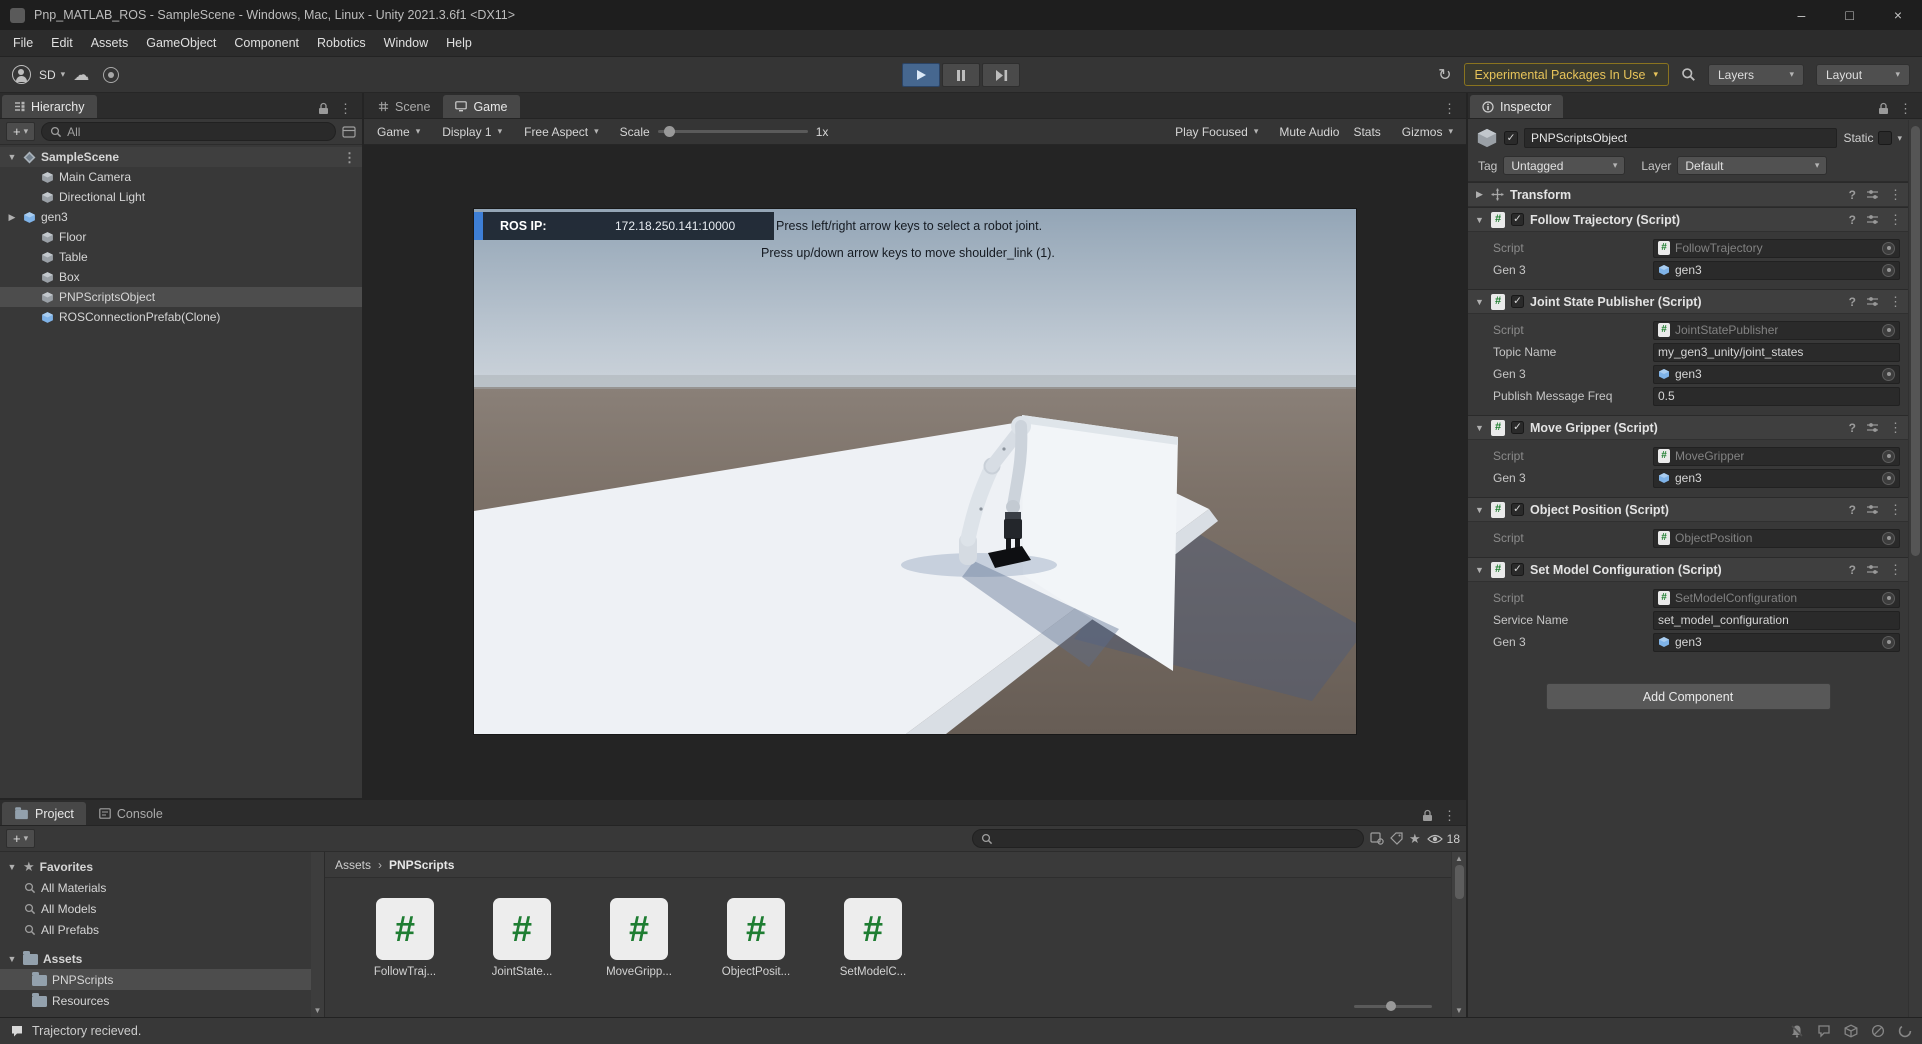 Image resolution: width=1922 pixels, height=1044 pixels. Describe the element at coordinates (1776, 538) in the screenshot. I see `script-object-field: # ObjectPosition` at that location.